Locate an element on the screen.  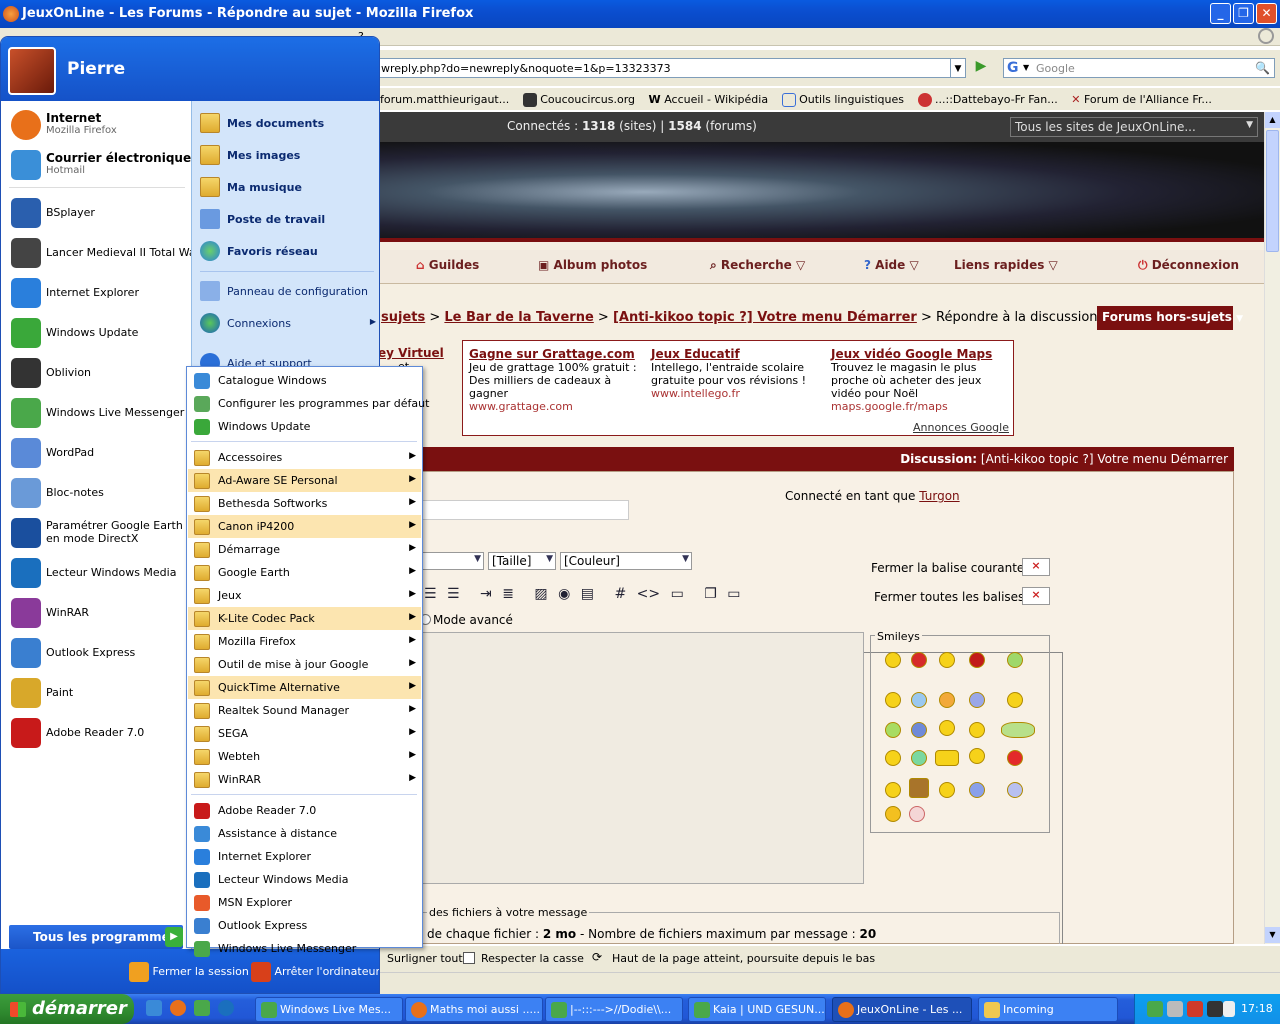
ad-title: Jeux Educatif is located at coordinates (740, 354).